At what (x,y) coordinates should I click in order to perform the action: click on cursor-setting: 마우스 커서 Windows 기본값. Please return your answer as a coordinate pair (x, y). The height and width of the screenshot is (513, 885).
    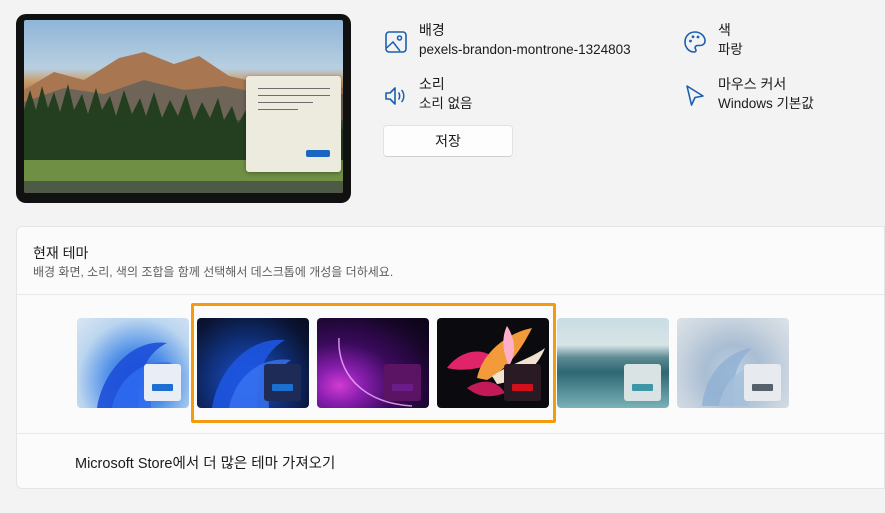
    Looking at the image, I should click on (748, 94).